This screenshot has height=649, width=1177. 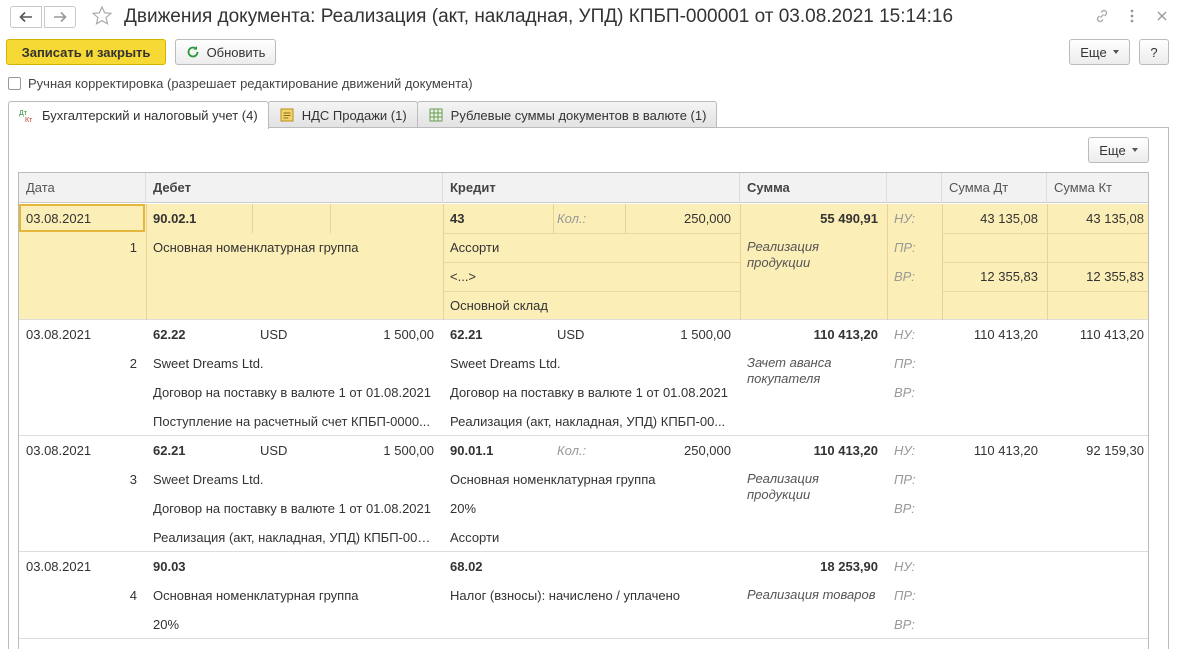 I want to click on vr-sum-kt: 12 355,83, so click(x=1115, y=276).